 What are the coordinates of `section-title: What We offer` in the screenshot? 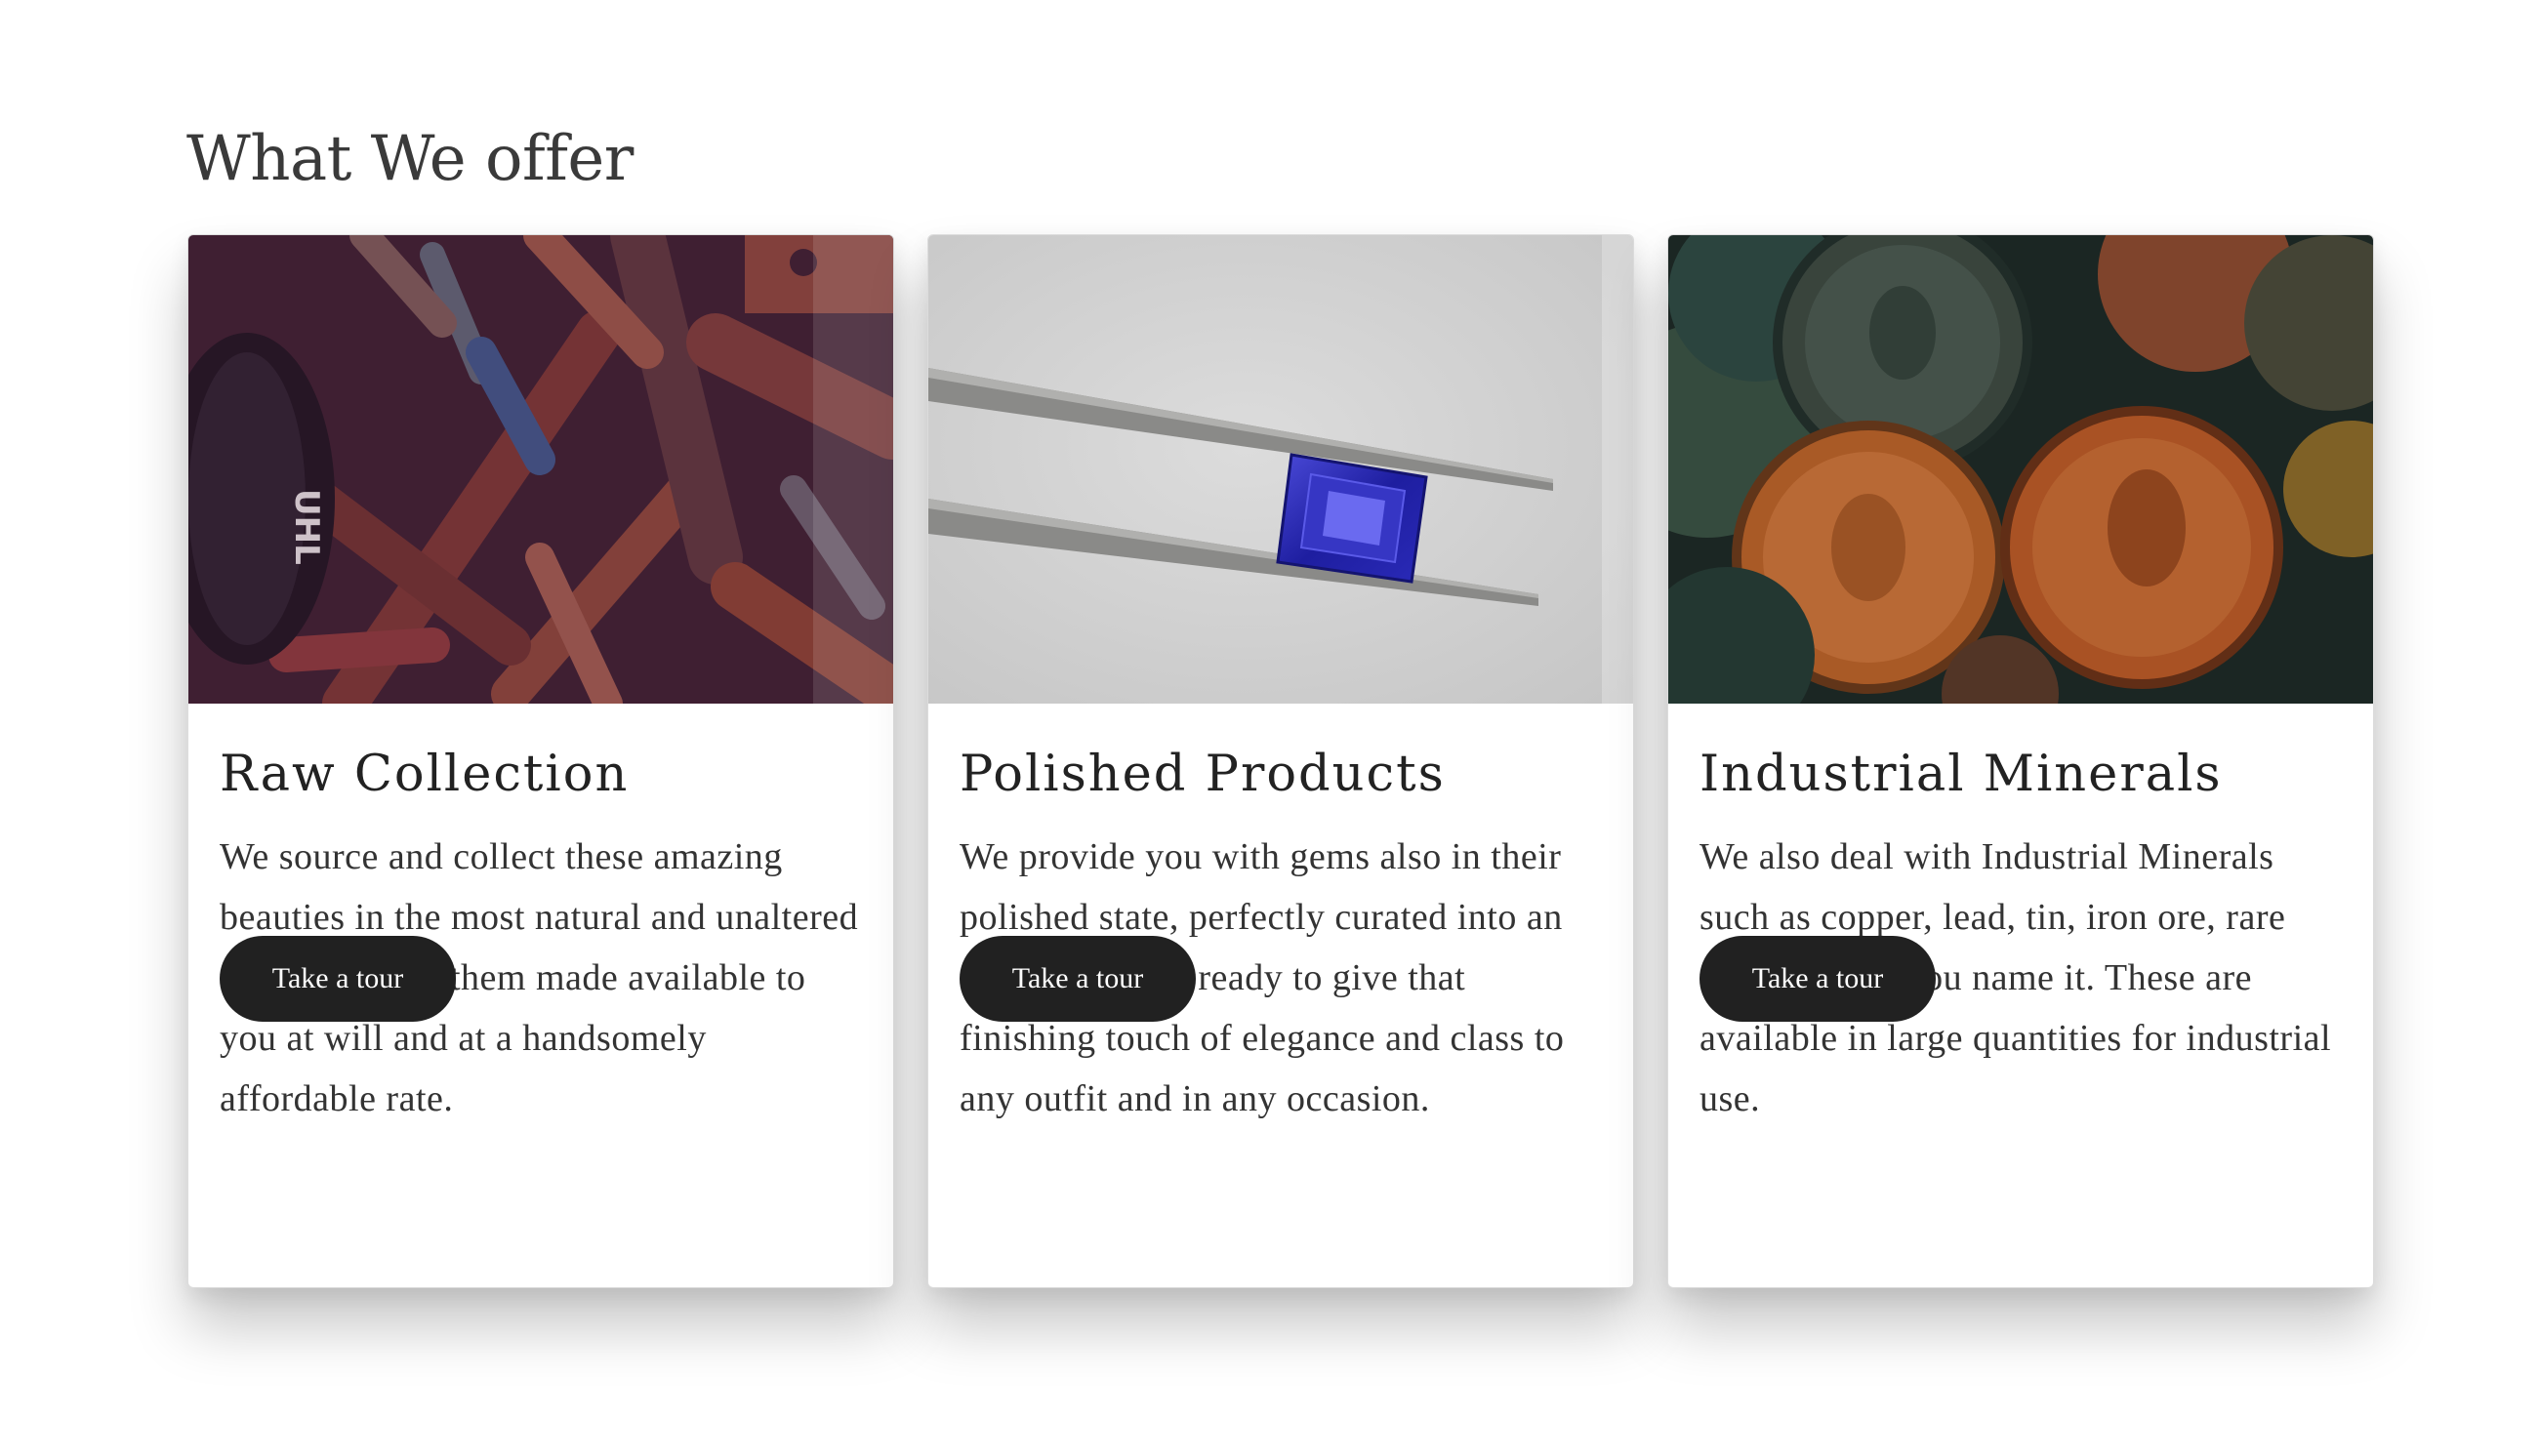 It's located at (410, 159).